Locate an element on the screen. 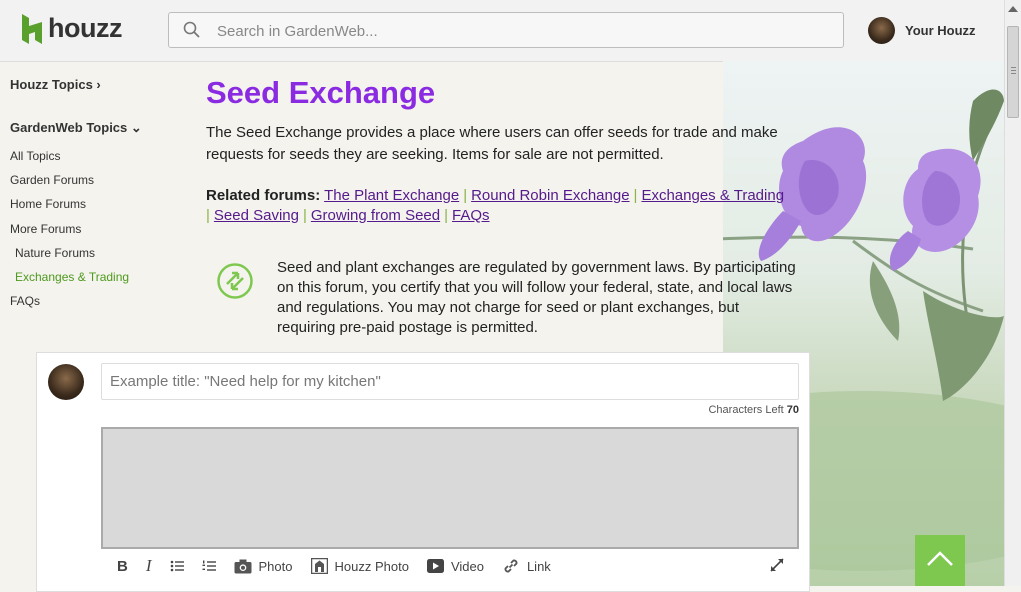  sidebar-item-home-forums: Home Forums is located at coordinates (48, 204).